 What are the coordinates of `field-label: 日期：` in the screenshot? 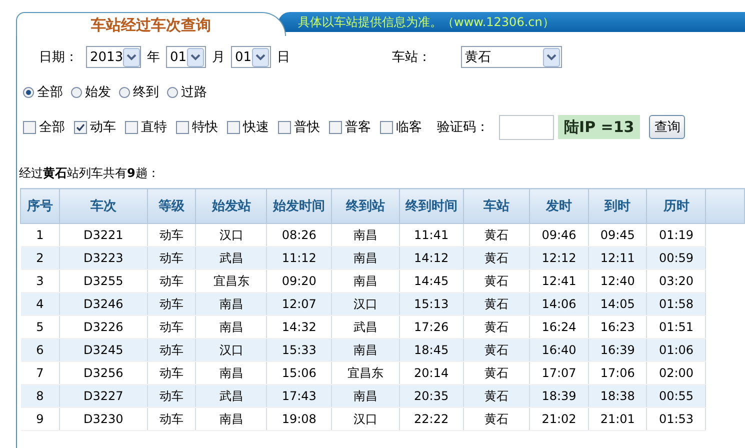 It's located at (58, 57).